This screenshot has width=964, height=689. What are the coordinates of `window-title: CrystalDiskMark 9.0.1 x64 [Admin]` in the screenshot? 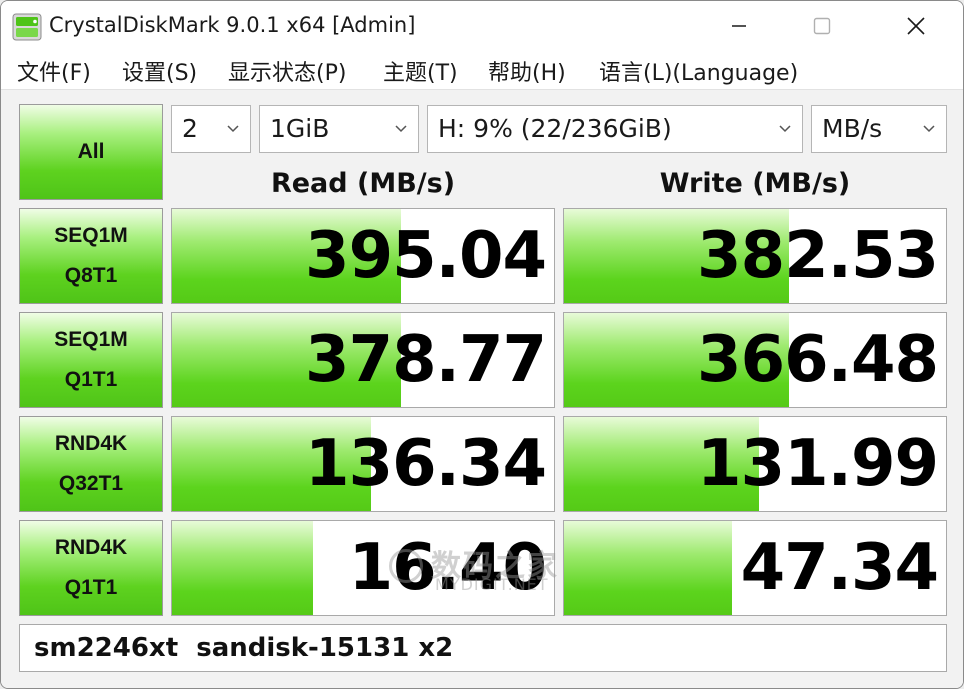 It's located at (232, 25).